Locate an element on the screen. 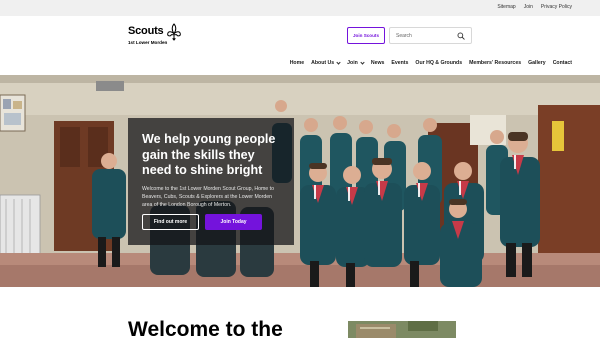  nav-item-home: Home is located at coordinates (297, 63).